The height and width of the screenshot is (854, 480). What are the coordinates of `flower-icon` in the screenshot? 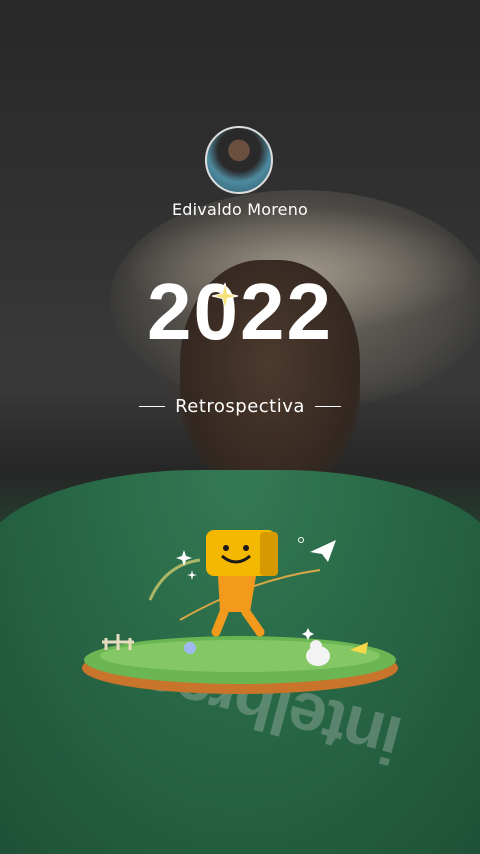 It's located at (190, 648).